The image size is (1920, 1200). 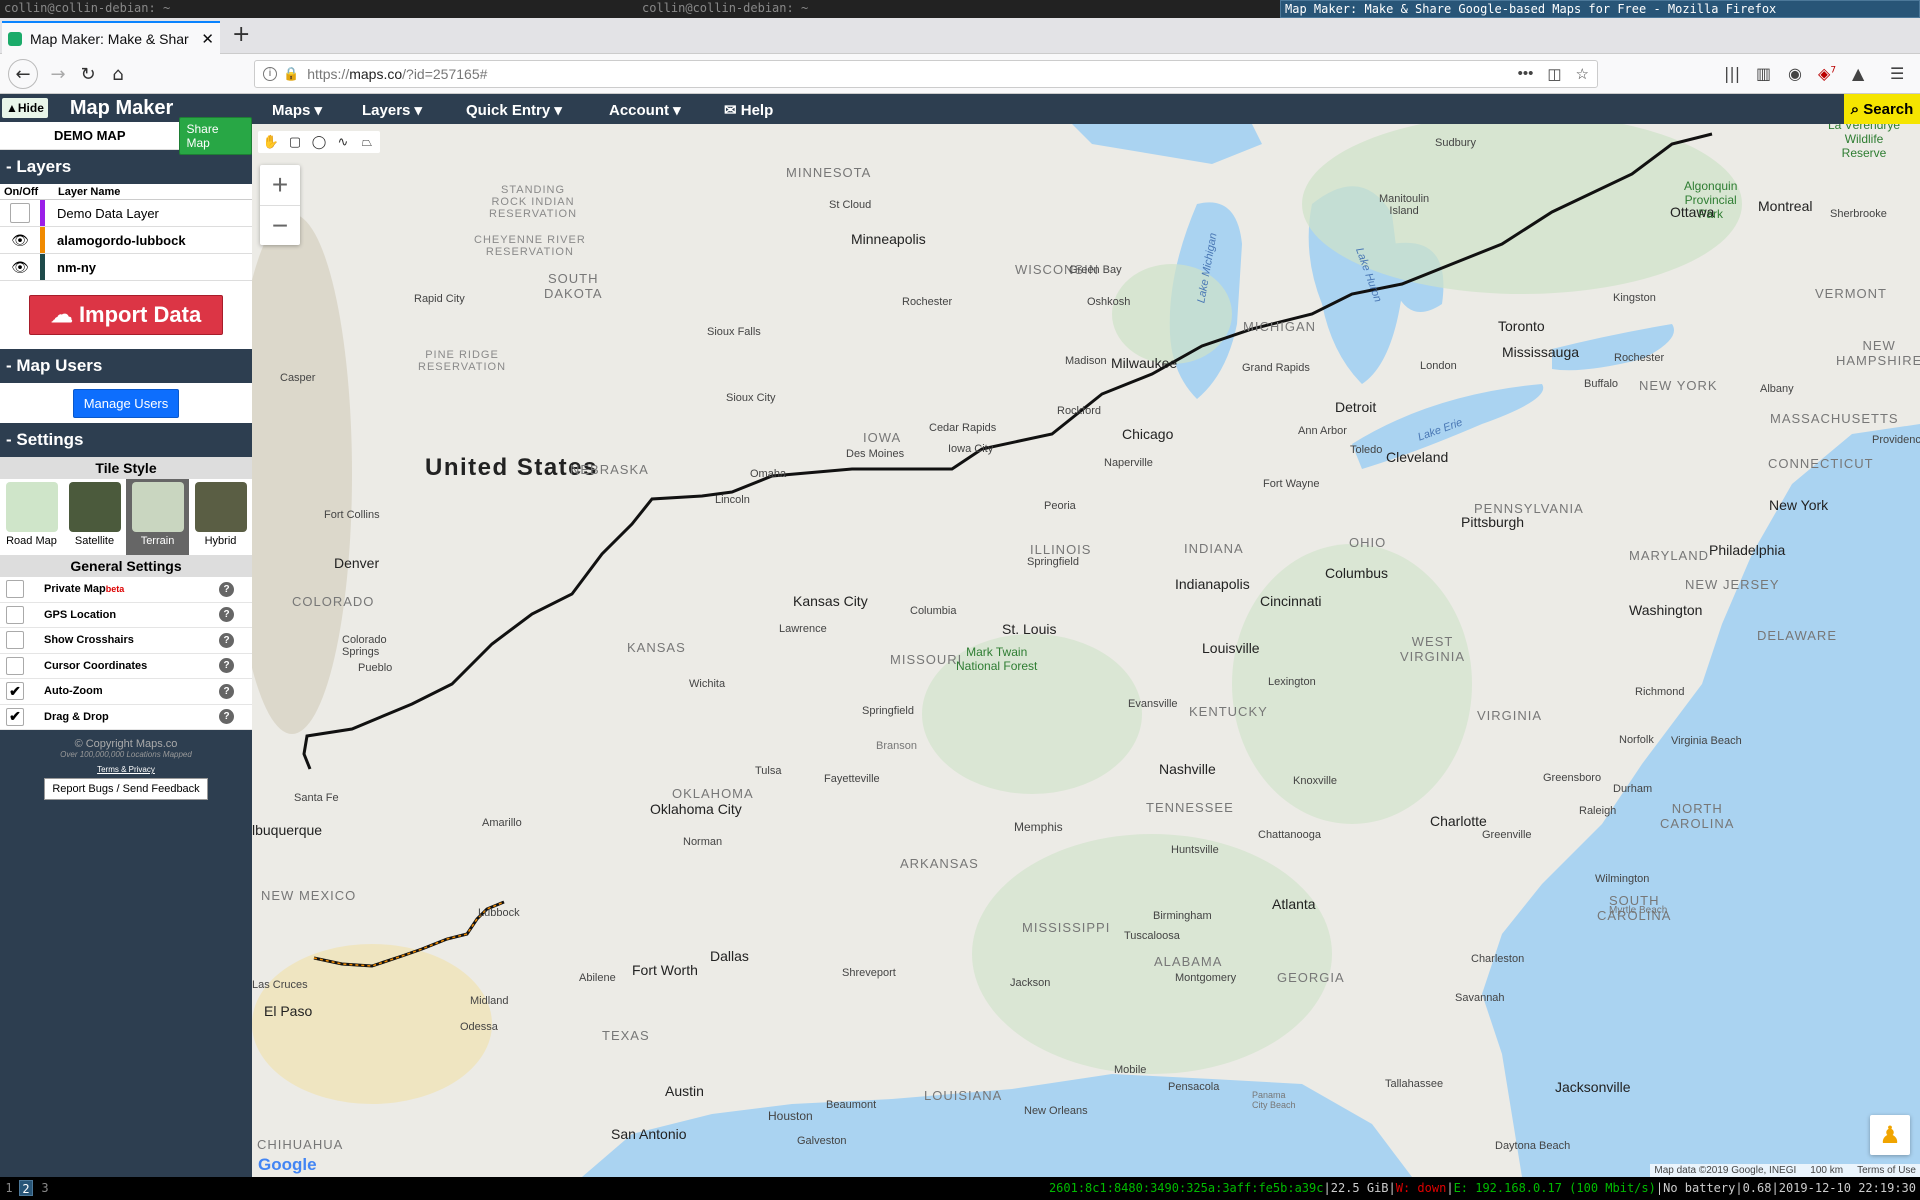 What do you see at coordinates (23, 74) in the screenshot?
I see `back-icon: ←` at bounding box center [23, 74].